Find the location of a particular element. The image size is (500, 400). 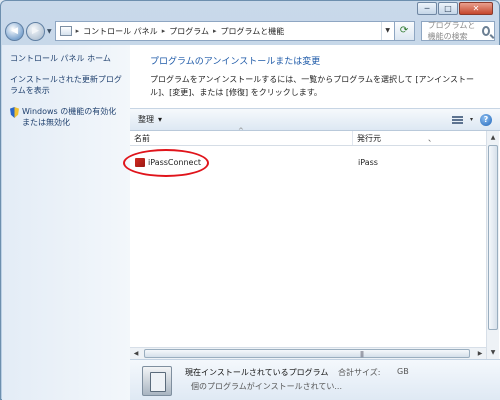

forward-button: ▶ is located at coordinates (35, 31).